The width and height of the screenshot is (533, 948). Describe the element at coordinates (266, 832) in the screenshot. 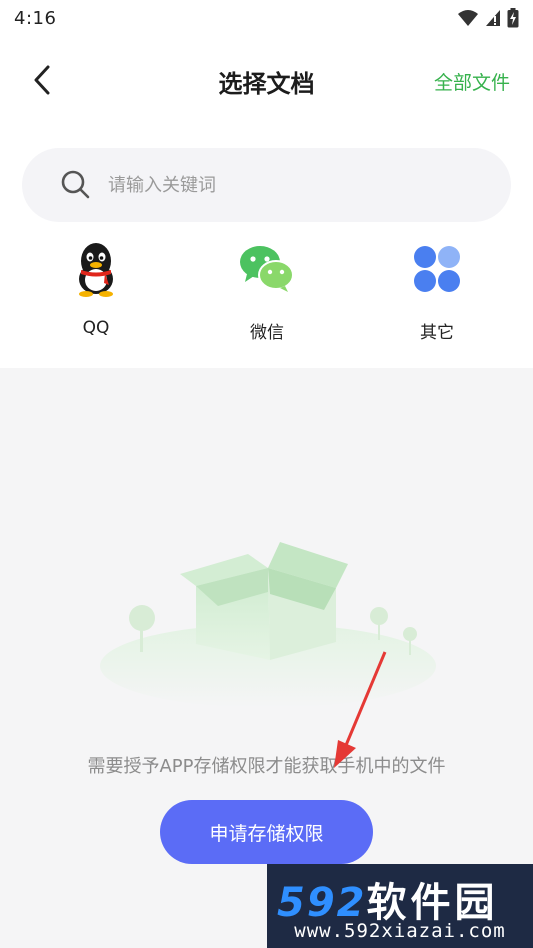

I see `request-permission-button: 申请存储权限` at that location.